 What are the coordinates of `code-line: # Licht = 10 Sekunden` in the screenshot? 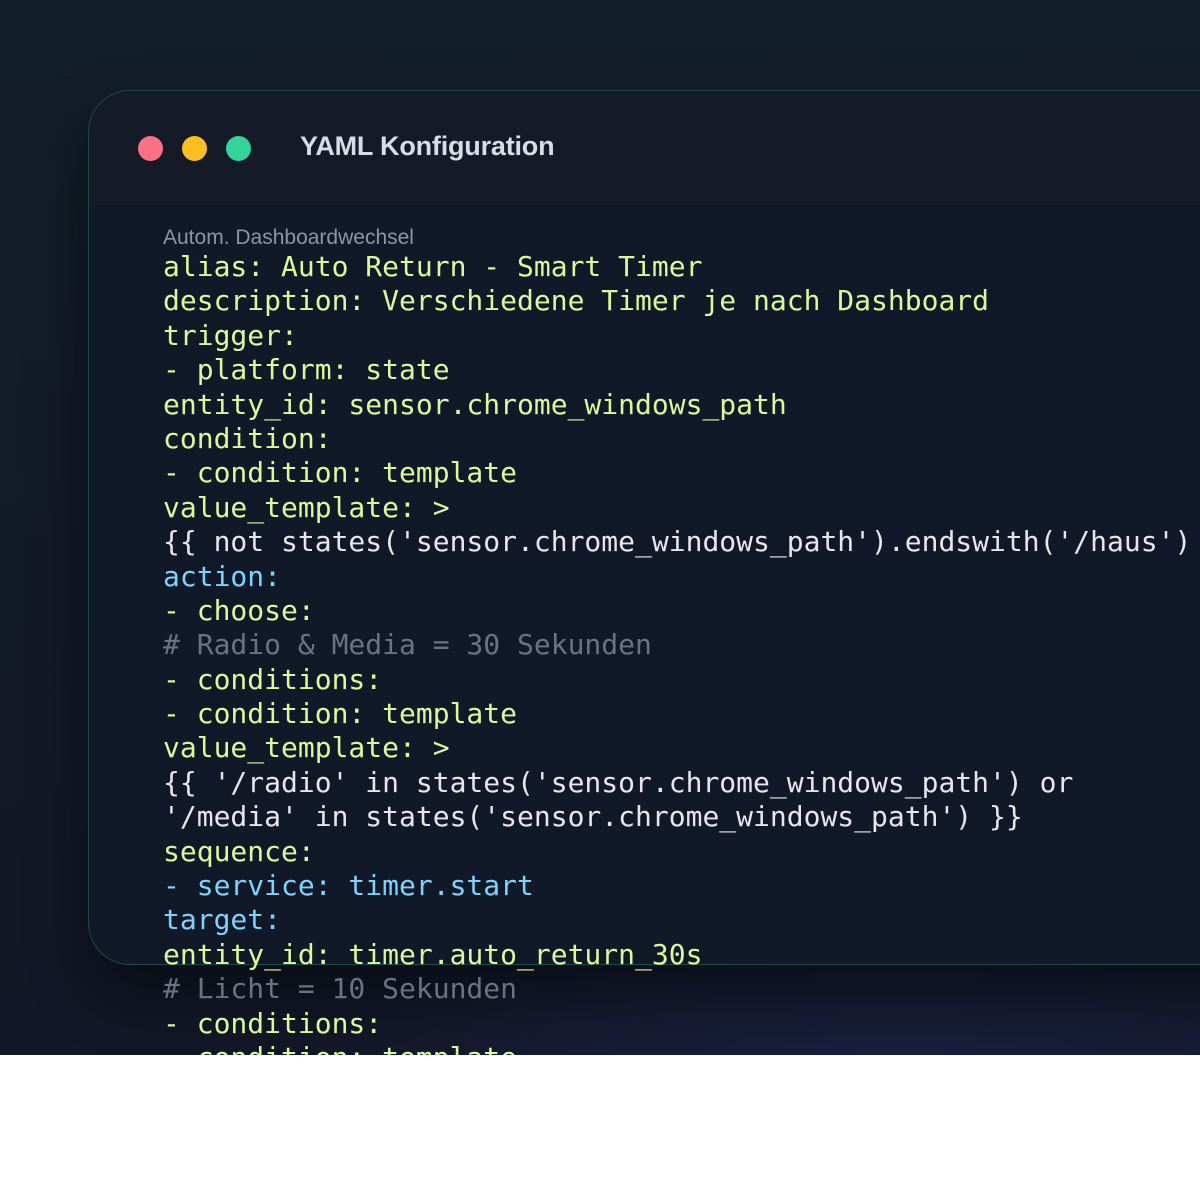 It's located at (340, 989).